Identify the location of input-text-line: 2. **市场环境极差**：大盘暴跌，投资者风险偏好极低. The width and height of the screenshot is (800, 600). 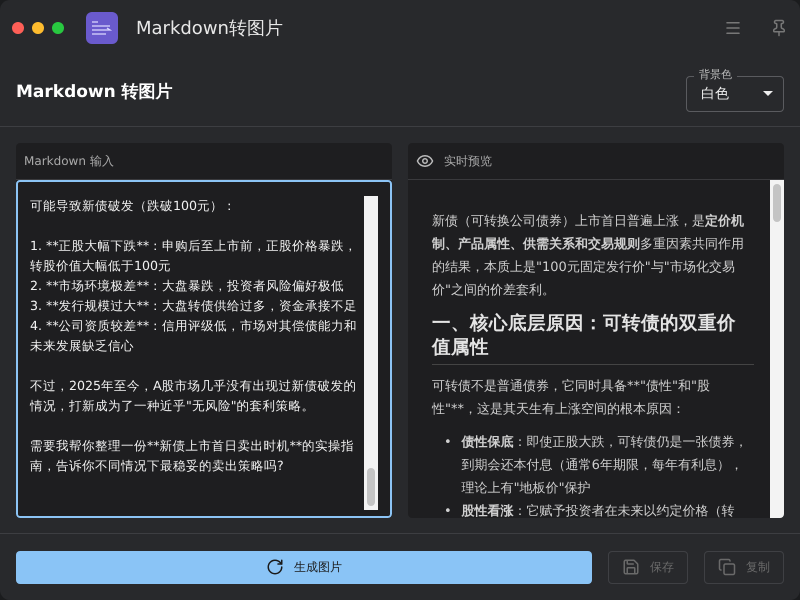
(188, 286).